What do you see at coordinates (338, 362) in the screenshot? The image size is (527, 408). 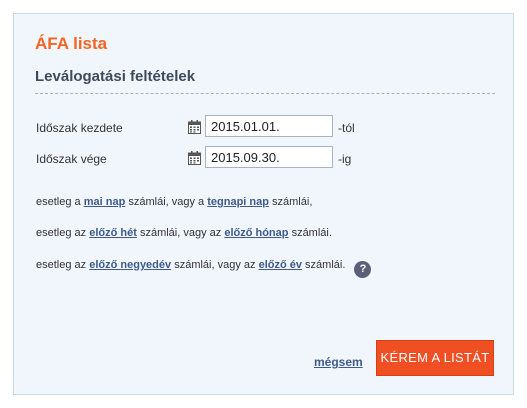 I see `cancel-link: mégsem` at bounding box center [338, 362].